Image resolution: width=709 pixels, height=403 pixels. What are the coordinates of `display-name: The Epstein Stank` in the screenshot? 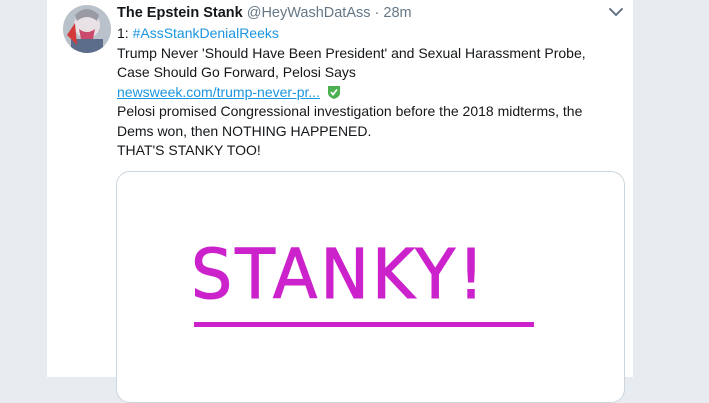 It's located at (180, 13).